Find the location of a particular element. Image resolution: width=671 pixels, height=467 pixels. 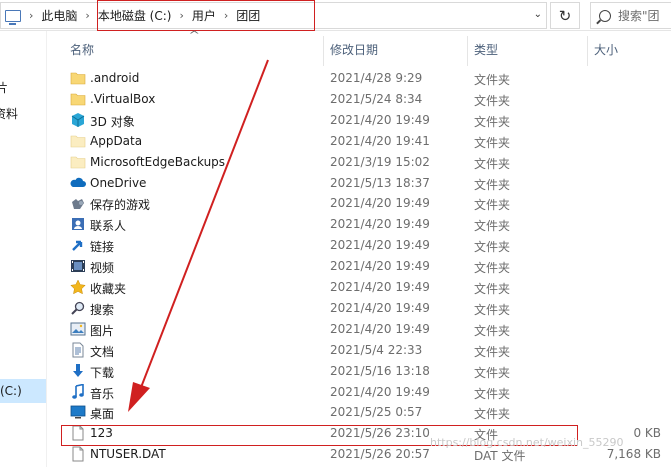

table-row: 搜索 2021/4/20 19:49 文件夹 is located at coordinates (359, 308).